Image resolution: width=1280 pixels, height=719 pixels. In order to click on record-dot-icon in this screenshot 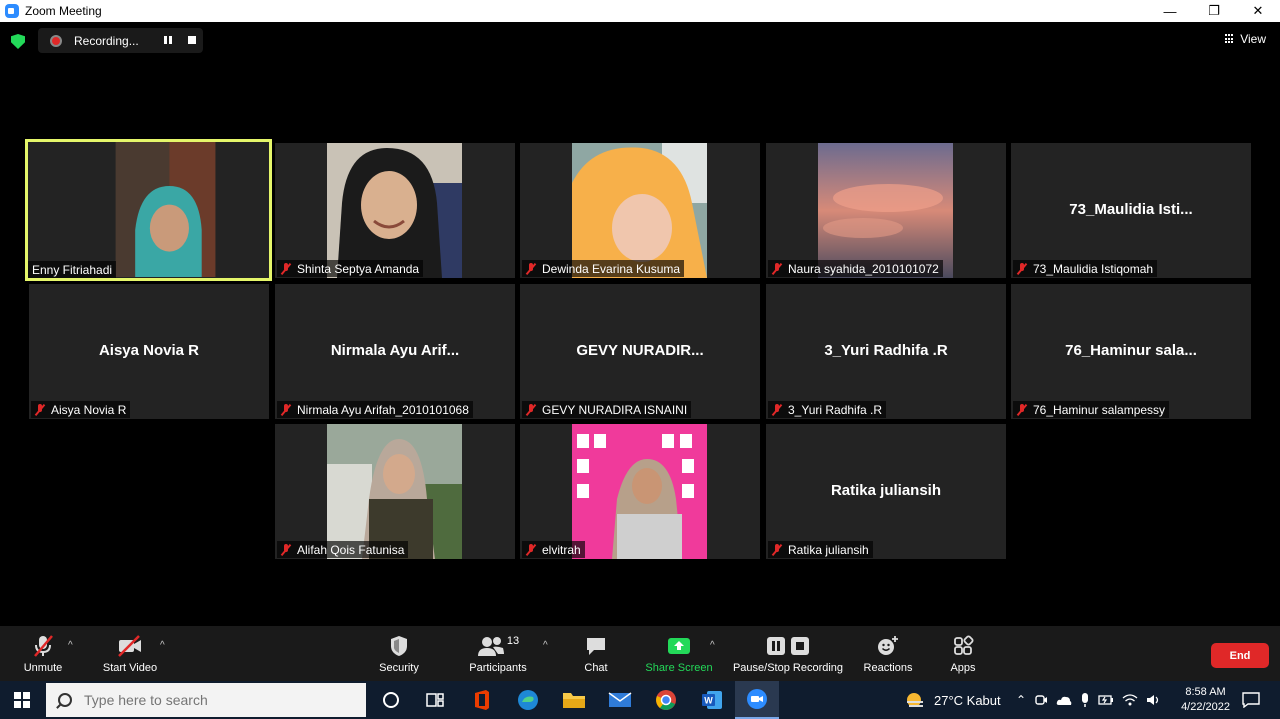, I will do `click(56, 40)`.